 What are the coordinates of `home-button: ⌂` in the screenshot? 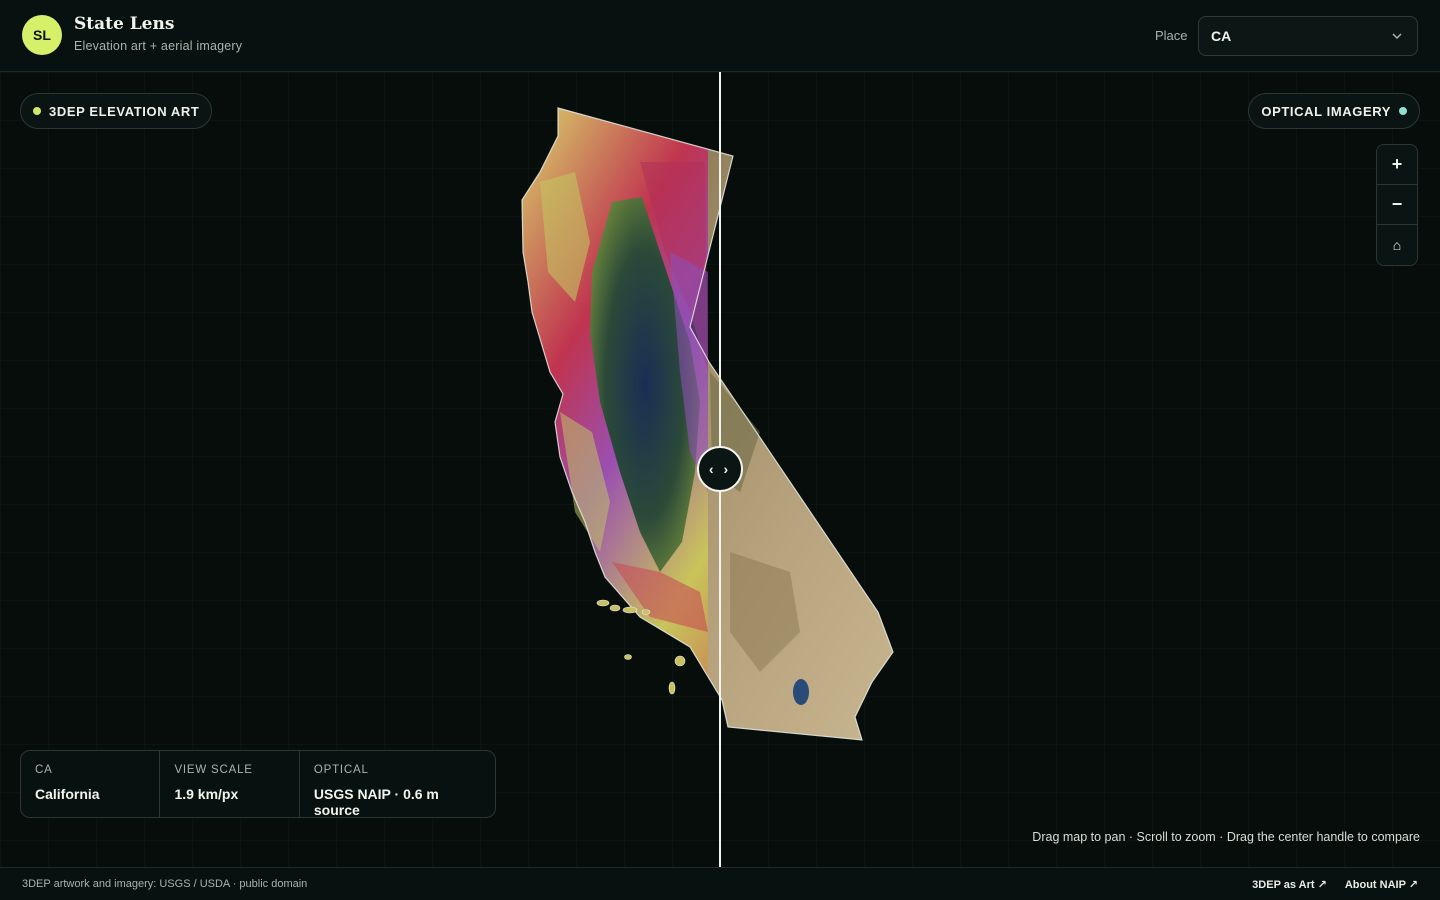 It's located at (1397, 245).